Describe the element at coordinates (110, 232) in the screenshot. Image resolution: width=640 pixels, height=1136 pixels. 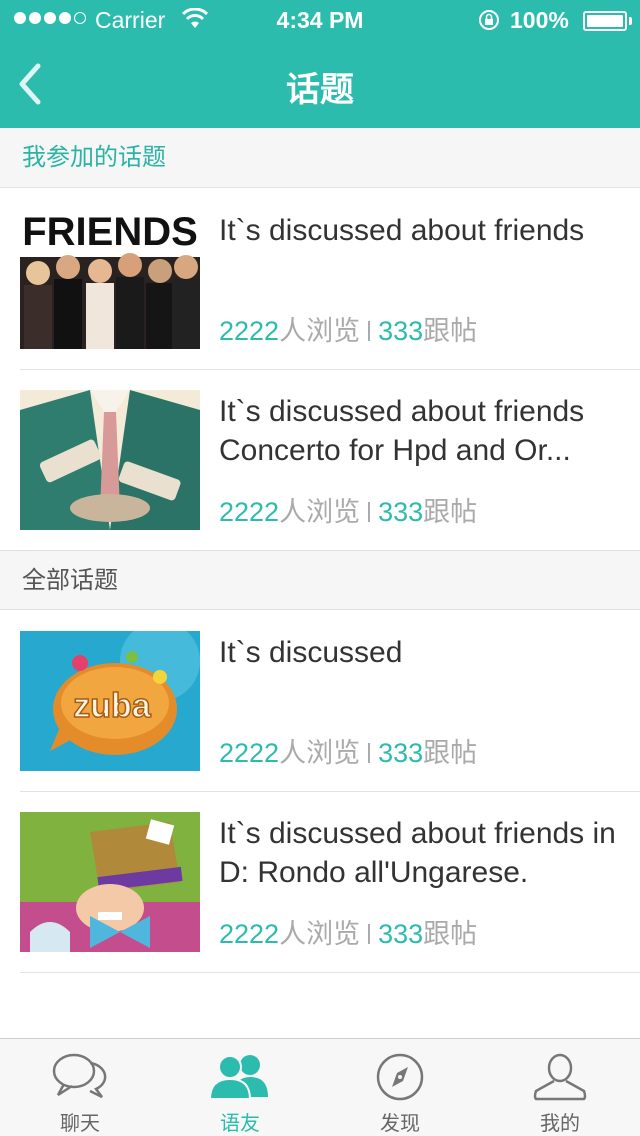
I see `svg-text: FRIENDS` at that location.